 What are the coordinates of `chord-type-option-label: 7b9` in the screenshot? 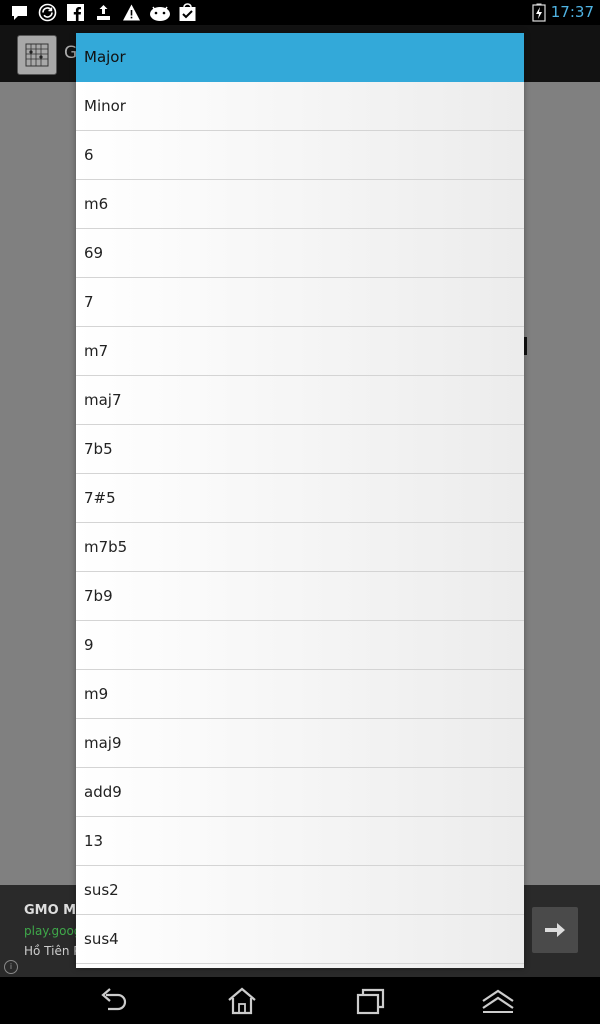 It's located at (98, 596).